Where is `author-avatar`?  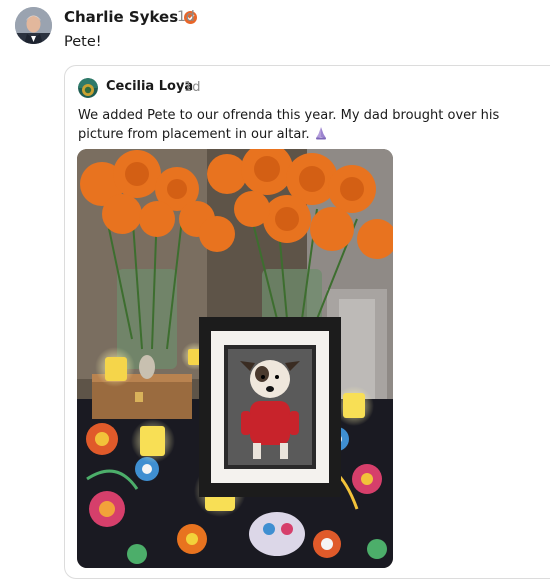
author-avatar is located at coordinates (33, 25).